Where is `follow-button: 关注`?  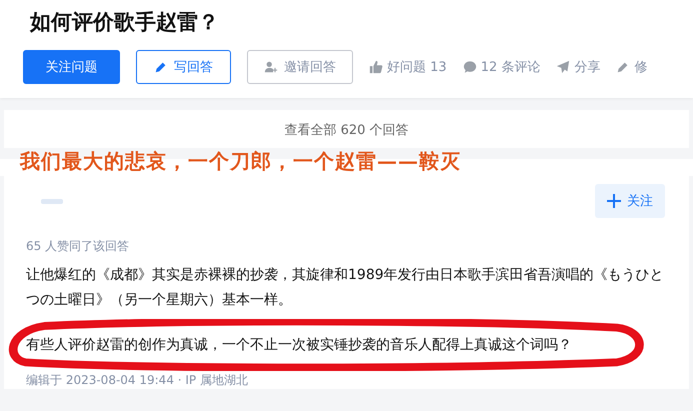 follow-button: 关注 is located at coordinates (630, 201).